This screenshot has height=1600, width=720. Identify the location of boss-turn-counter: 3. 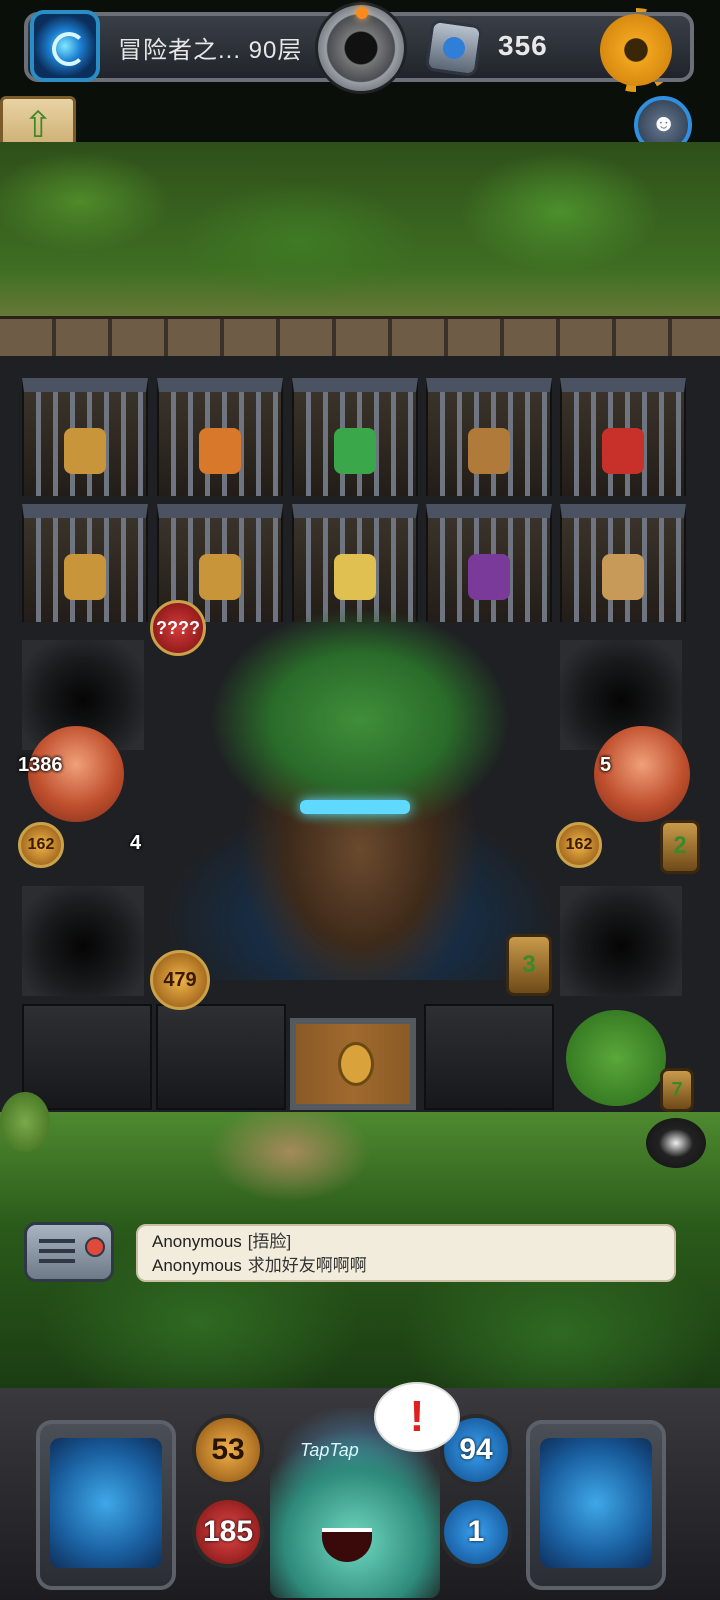
(529, 965).